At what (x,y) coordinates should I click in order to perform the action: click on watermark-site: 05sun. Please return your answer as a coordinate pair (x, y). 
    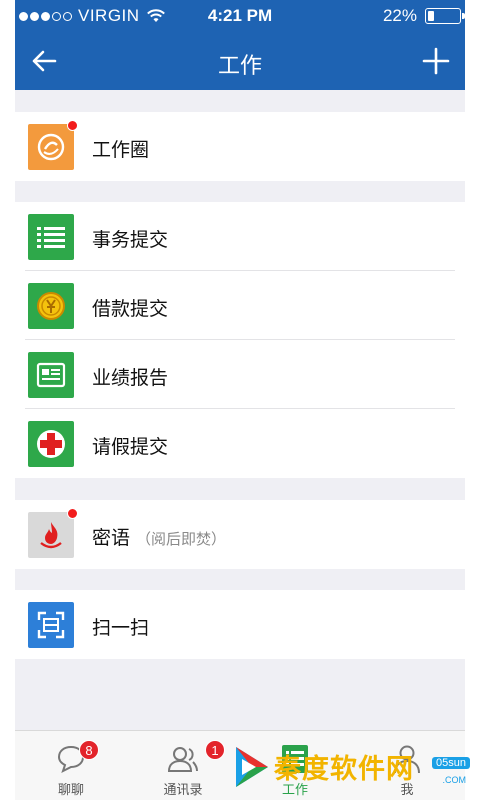
    Looking at the image, I should click on (451, 763).